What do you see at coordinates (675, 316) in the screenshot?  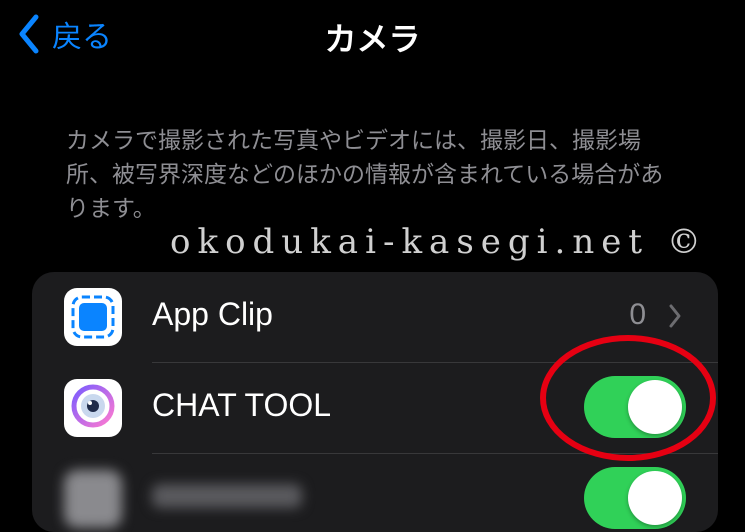 I see `chevron-right-icon` at bounding box center [675, 316].